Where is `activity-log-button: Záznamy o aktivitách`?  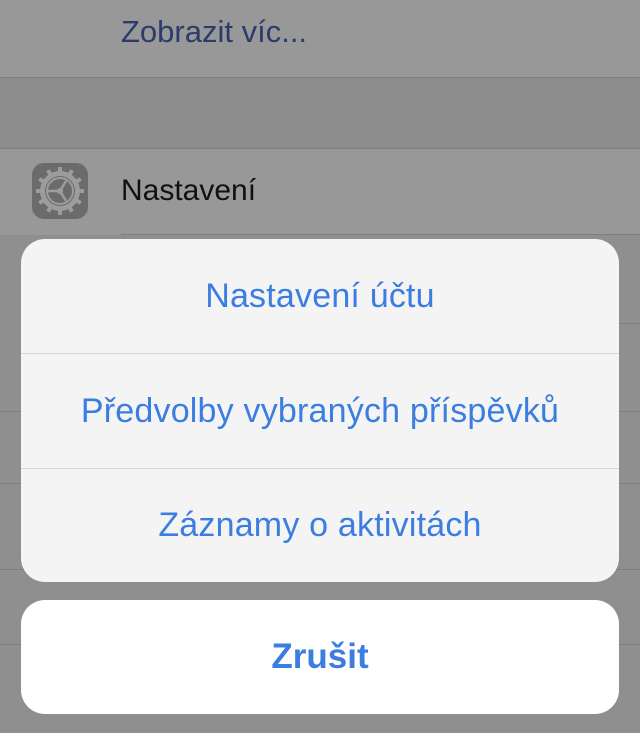 activity-log-button: Záznamy o aktivitách is located at coordinates (320, 525).